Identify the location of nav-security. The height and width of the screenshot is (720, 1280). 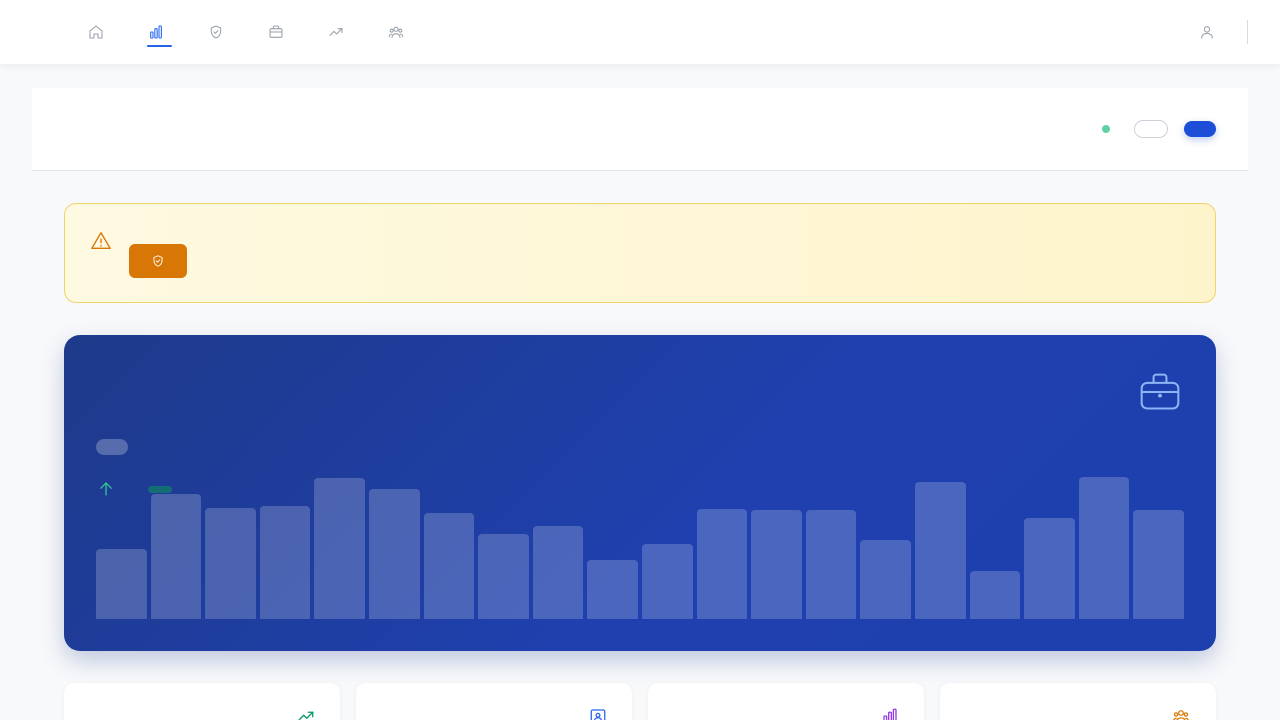
(216, 32).